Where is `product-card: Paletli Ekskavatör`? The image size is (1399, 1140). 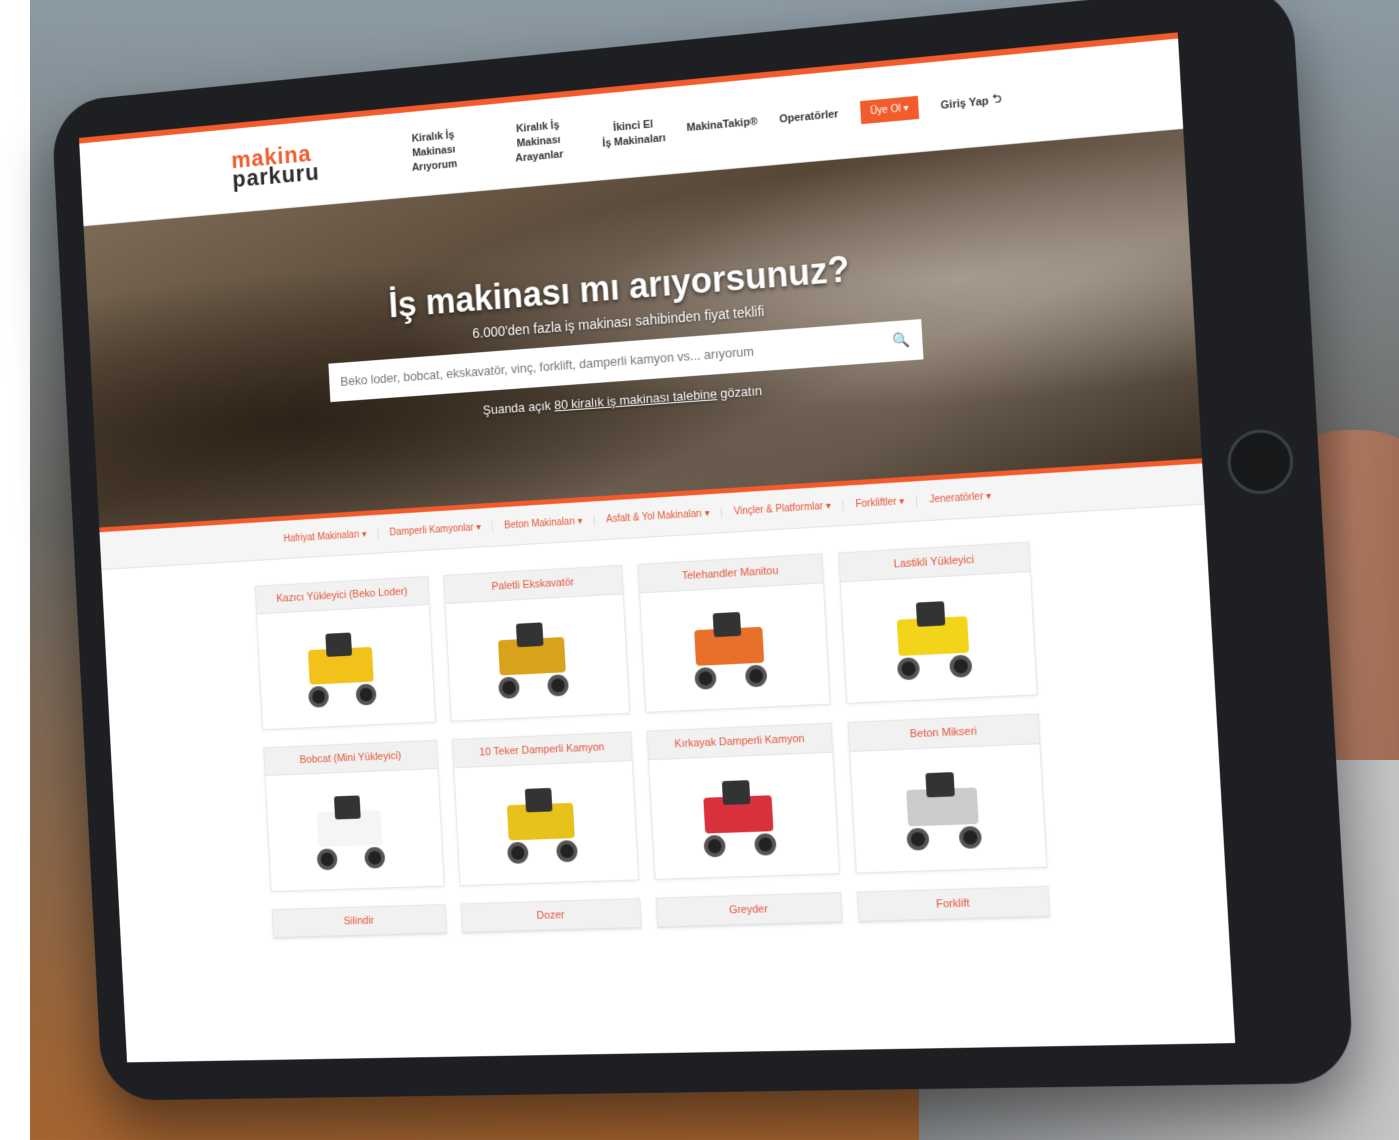
product-card: Paletli Ekskavatör is located at coordinates (537, 643).